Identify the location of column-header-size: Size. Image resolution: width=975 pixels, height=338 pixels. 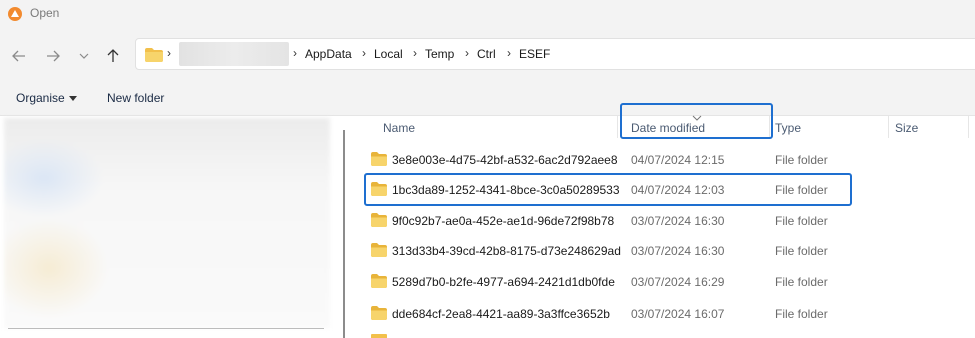
(906, 133).